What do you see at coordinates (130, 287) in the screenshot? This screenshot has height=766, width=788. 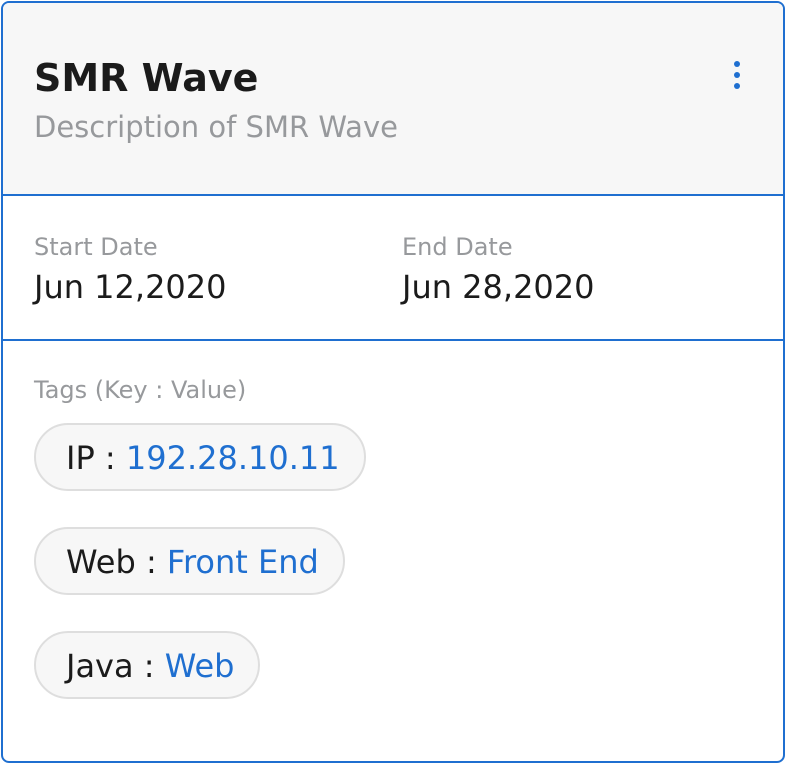 I see `start-date-value: Jun 12,2020` at bounding box center [130, 287].